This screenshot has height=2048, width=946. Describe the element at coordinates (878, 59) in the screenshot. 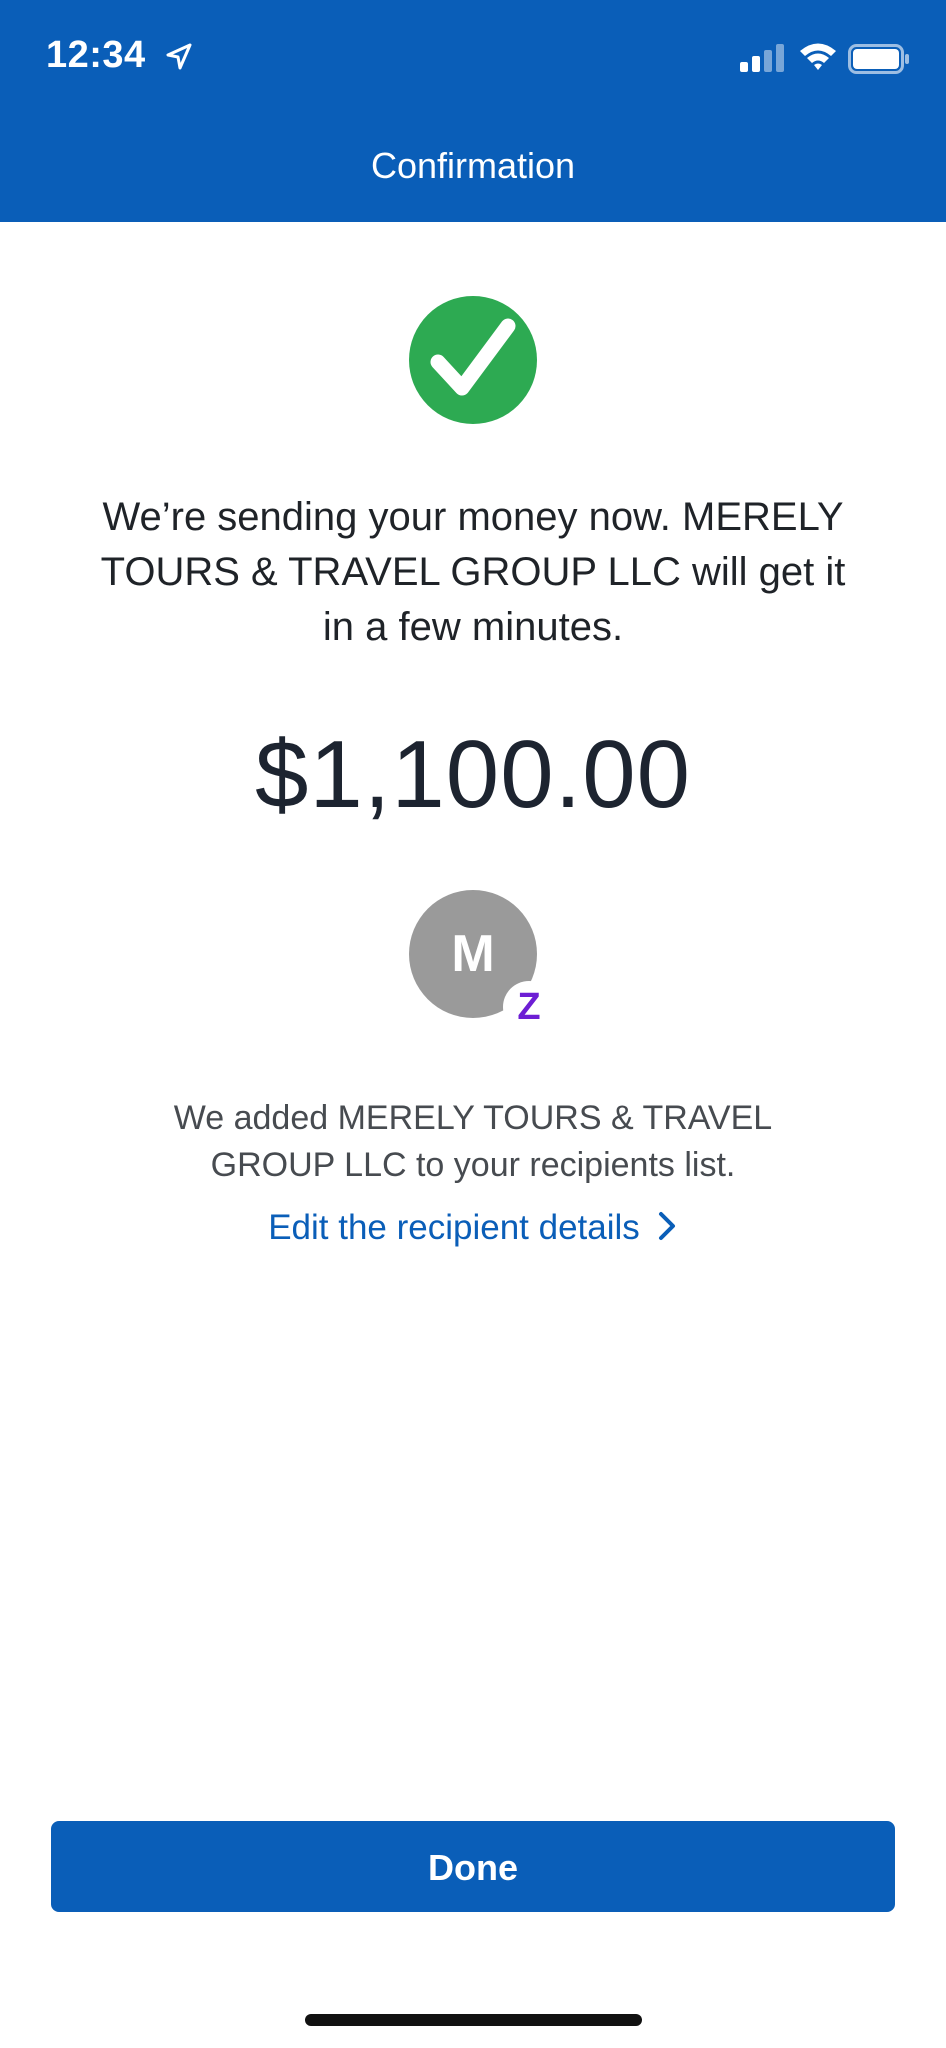

I see `battery-icon` at that location.